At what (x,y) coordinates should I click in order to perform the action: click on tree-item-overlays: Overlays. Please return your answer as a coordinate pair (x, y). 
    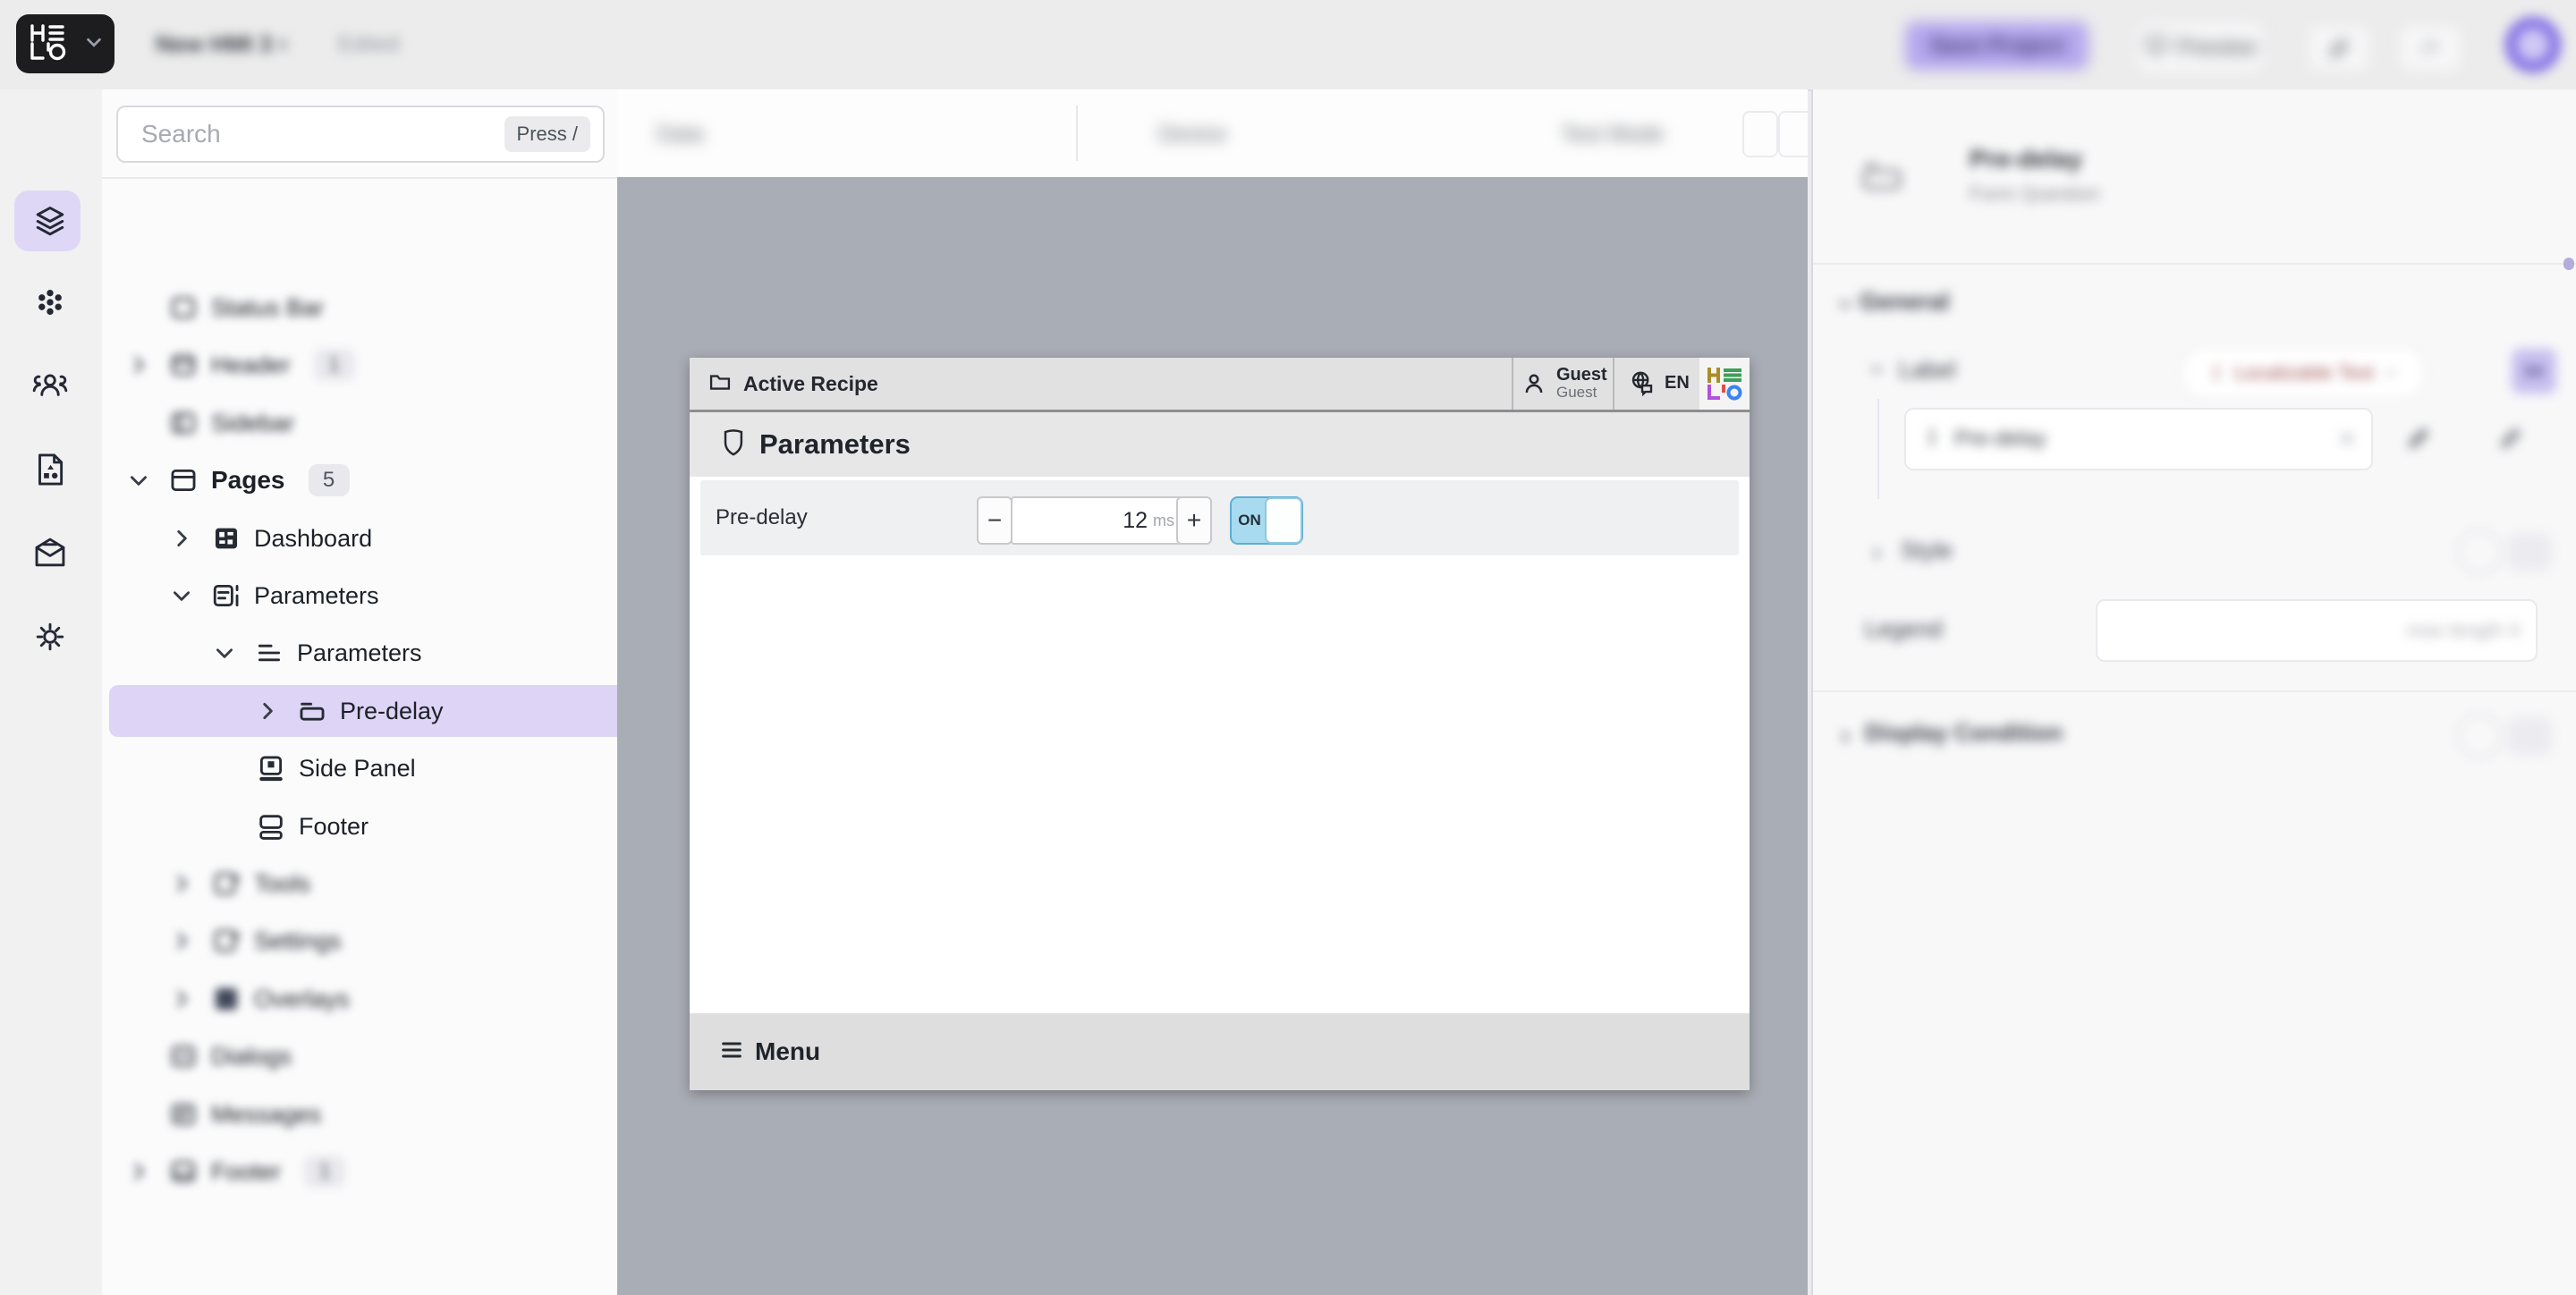
    Looking at the image, I should click on (392, 999).